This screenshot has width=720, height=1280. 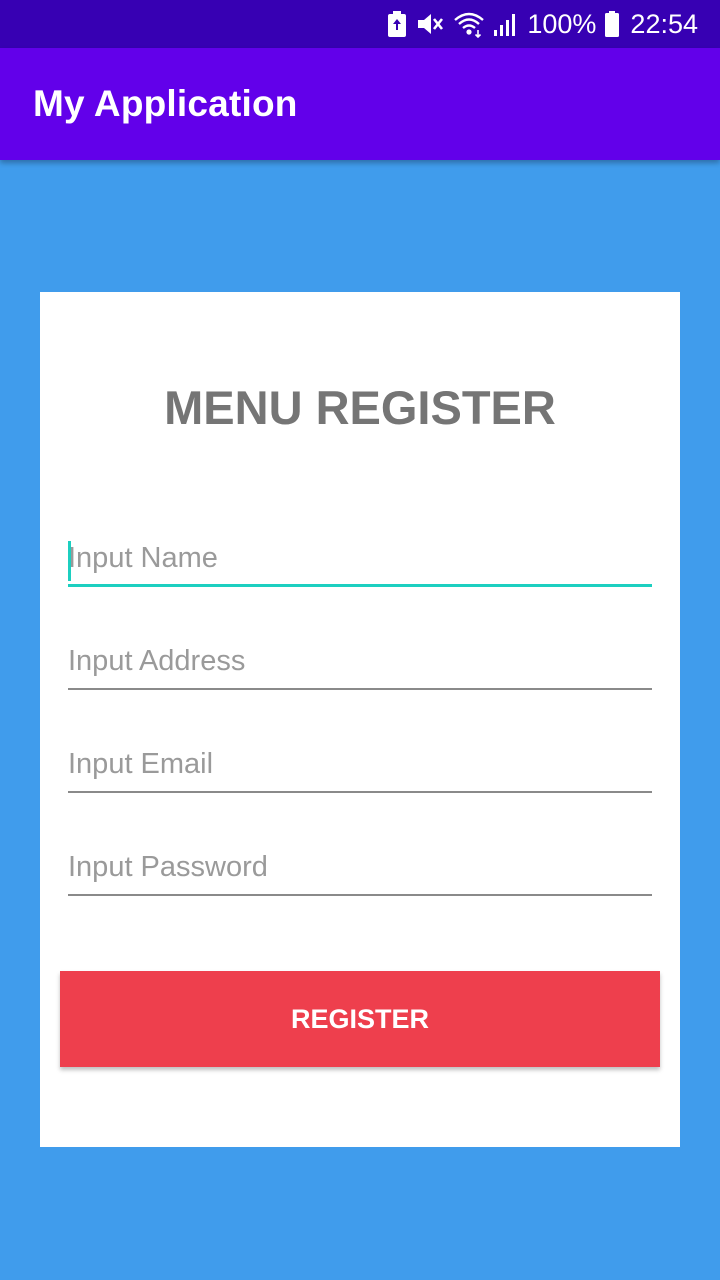 I want to click on text-cursor, so click(x=69, y=561).